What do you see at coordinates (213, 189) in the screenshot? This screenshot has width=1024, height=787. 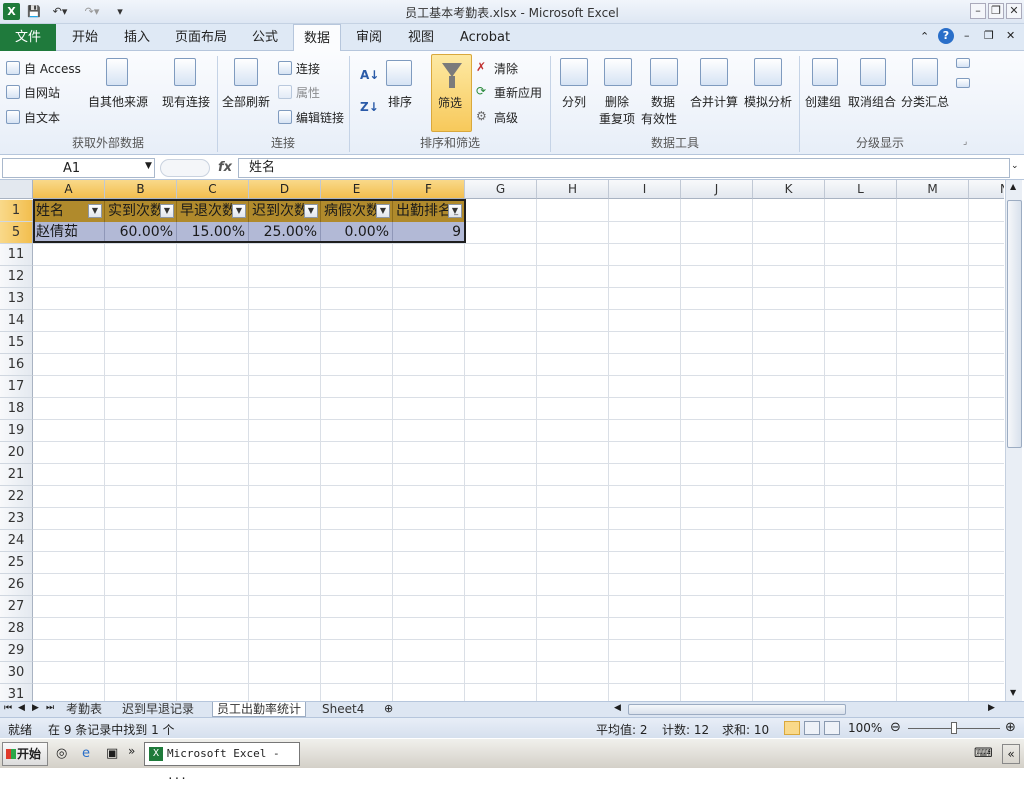 I see `column-header-c: C` at bounding box center [213, 189].